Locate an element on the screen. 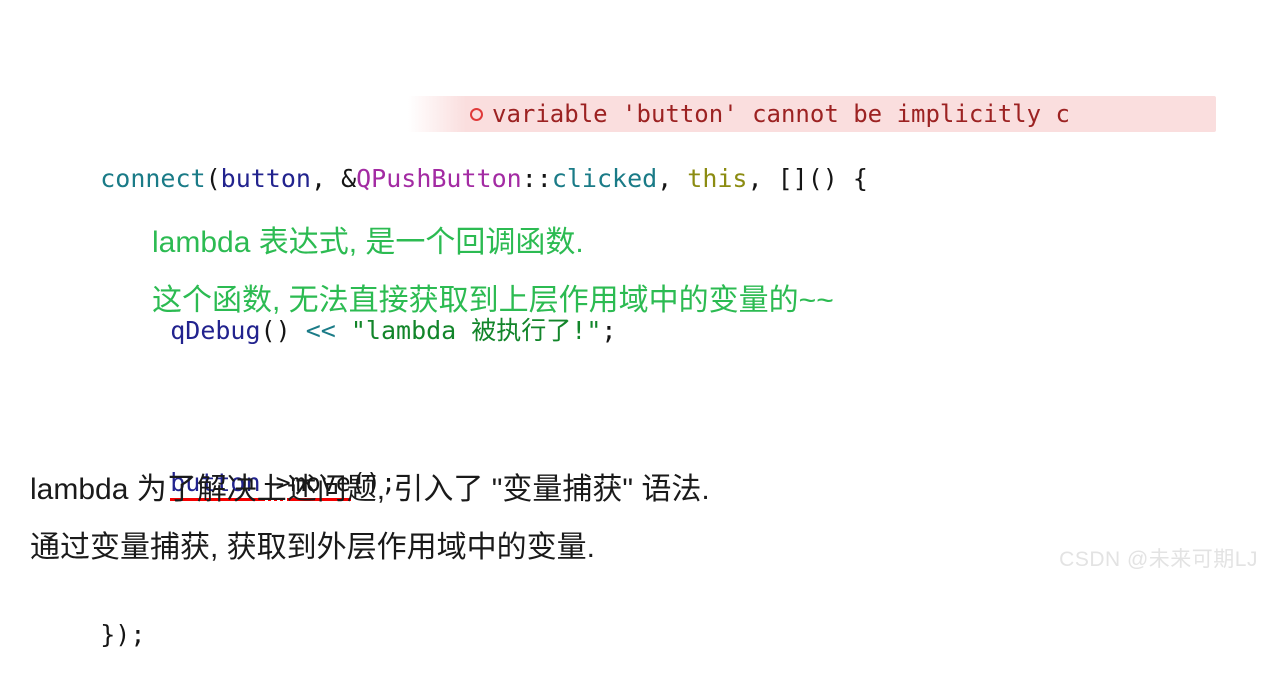  code-token-open-paren: ( is located at coordinates (213, 178).